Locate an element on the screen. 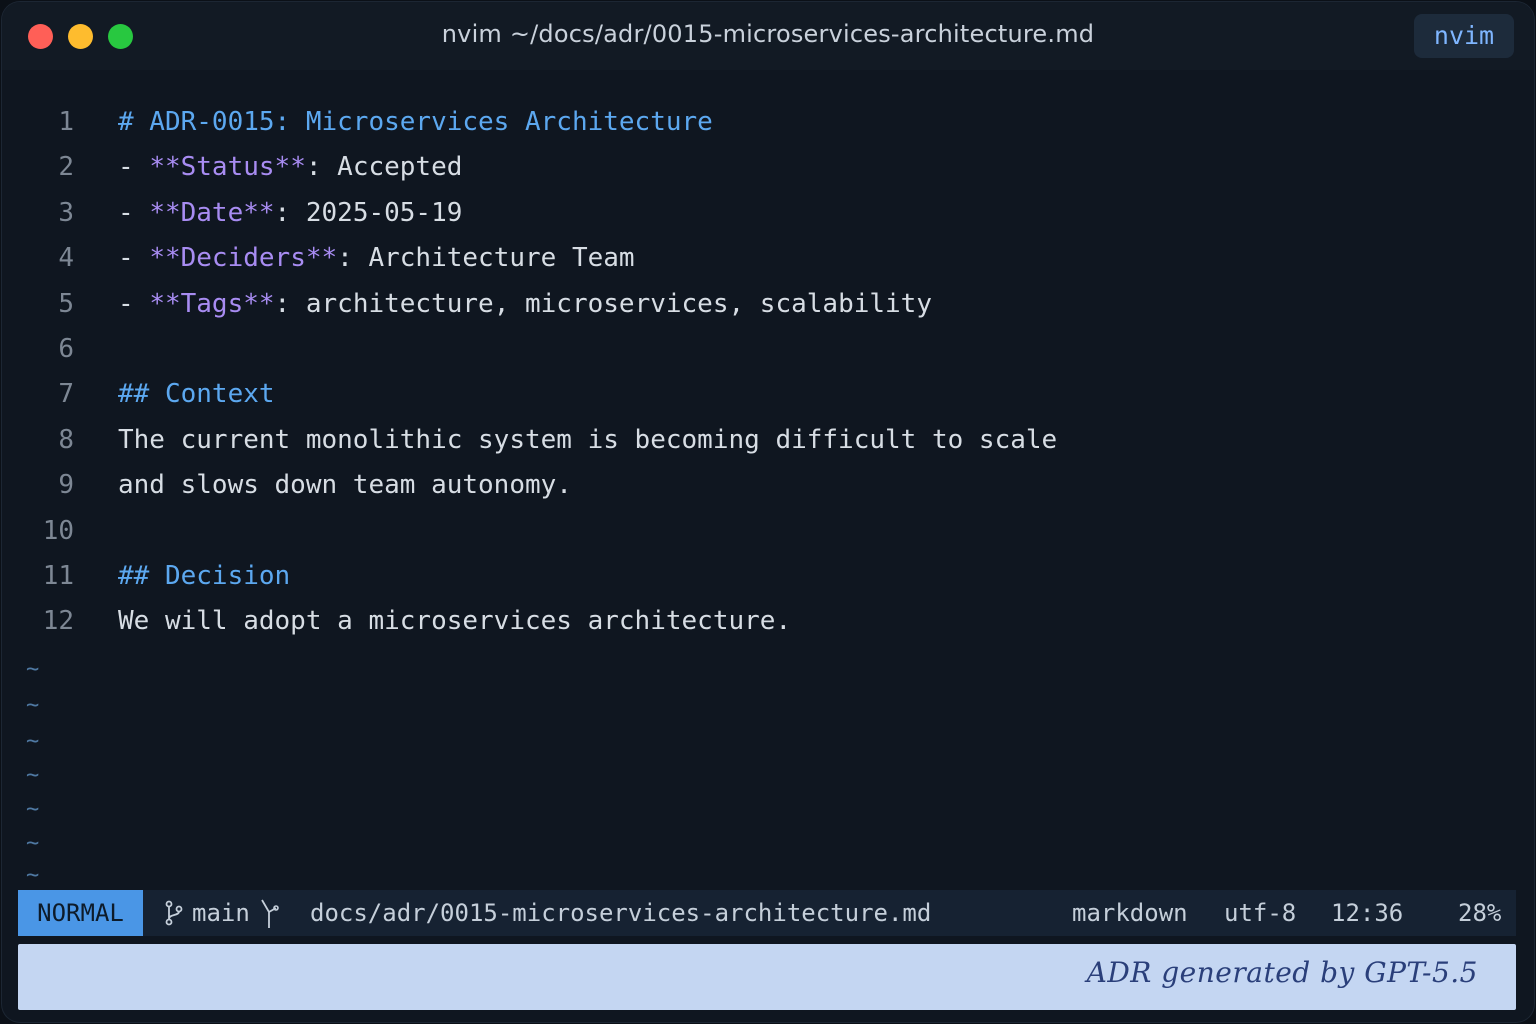  text-segment: : 2025-05-19 is located at coordinates (368, 212).